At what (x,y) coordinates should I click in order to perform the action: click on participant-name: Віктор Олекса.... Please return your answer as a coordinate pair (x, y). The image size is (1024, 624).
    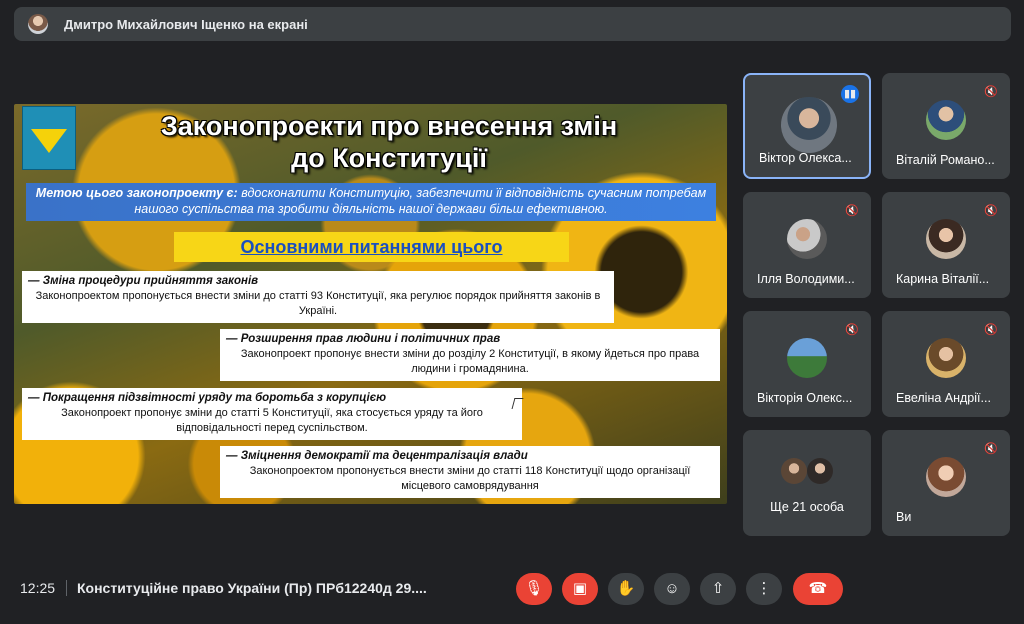
    Looking at the image, I should click on (805, 158).